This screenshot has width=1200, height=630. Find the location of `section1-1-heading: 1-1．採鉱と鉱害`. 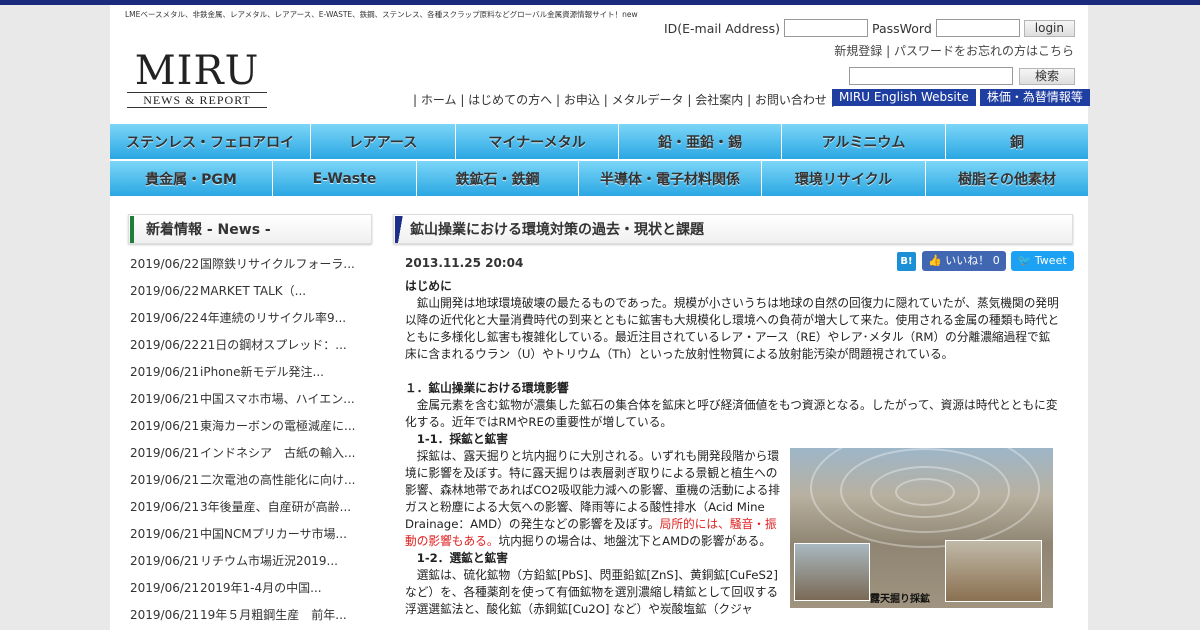

section1-1-heading: 1-1．採鉱と鉱害 is located at coordinates (456, 439).